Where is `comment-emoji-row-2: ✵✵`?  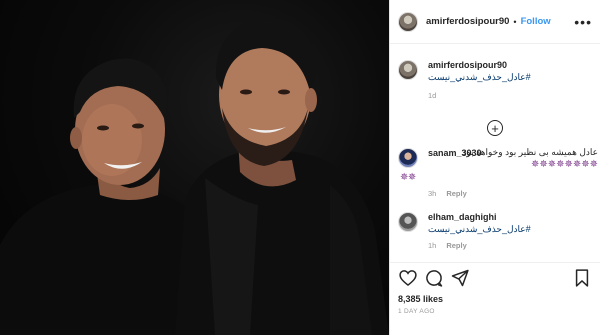
comment-emoji-row-2: ✵✵ is located at coordinates (408, 177).